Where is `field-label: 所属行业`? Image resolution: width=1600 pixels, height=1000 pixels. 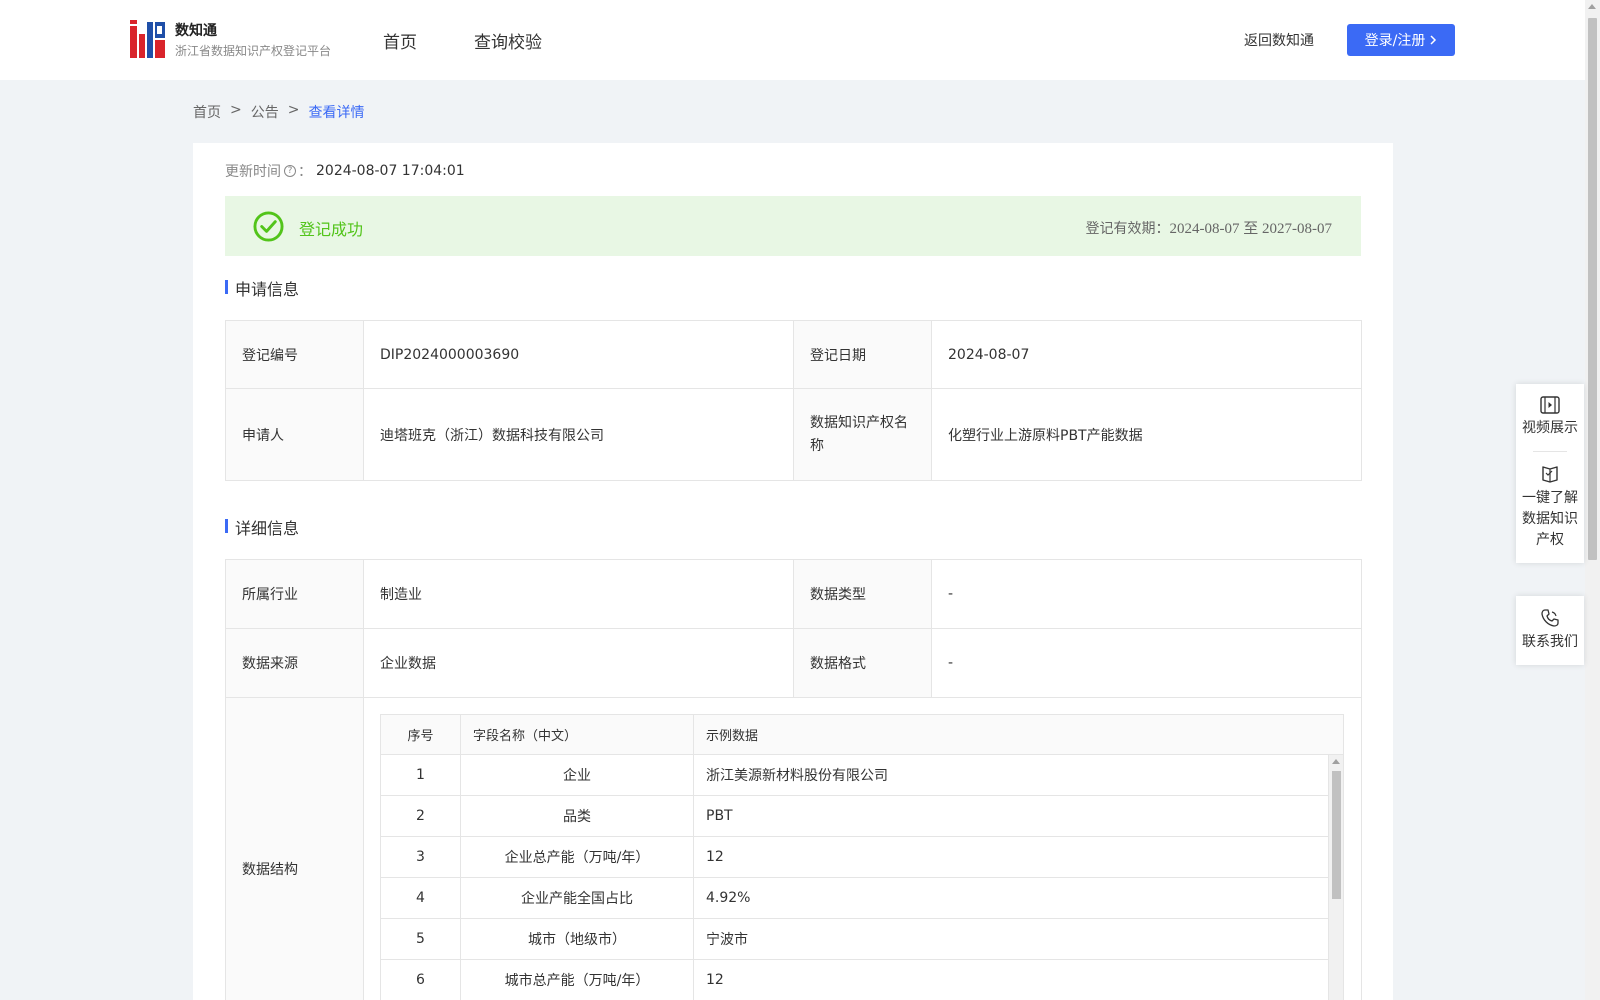 field-label: 所属行业 is located at coordinates (294, 594).